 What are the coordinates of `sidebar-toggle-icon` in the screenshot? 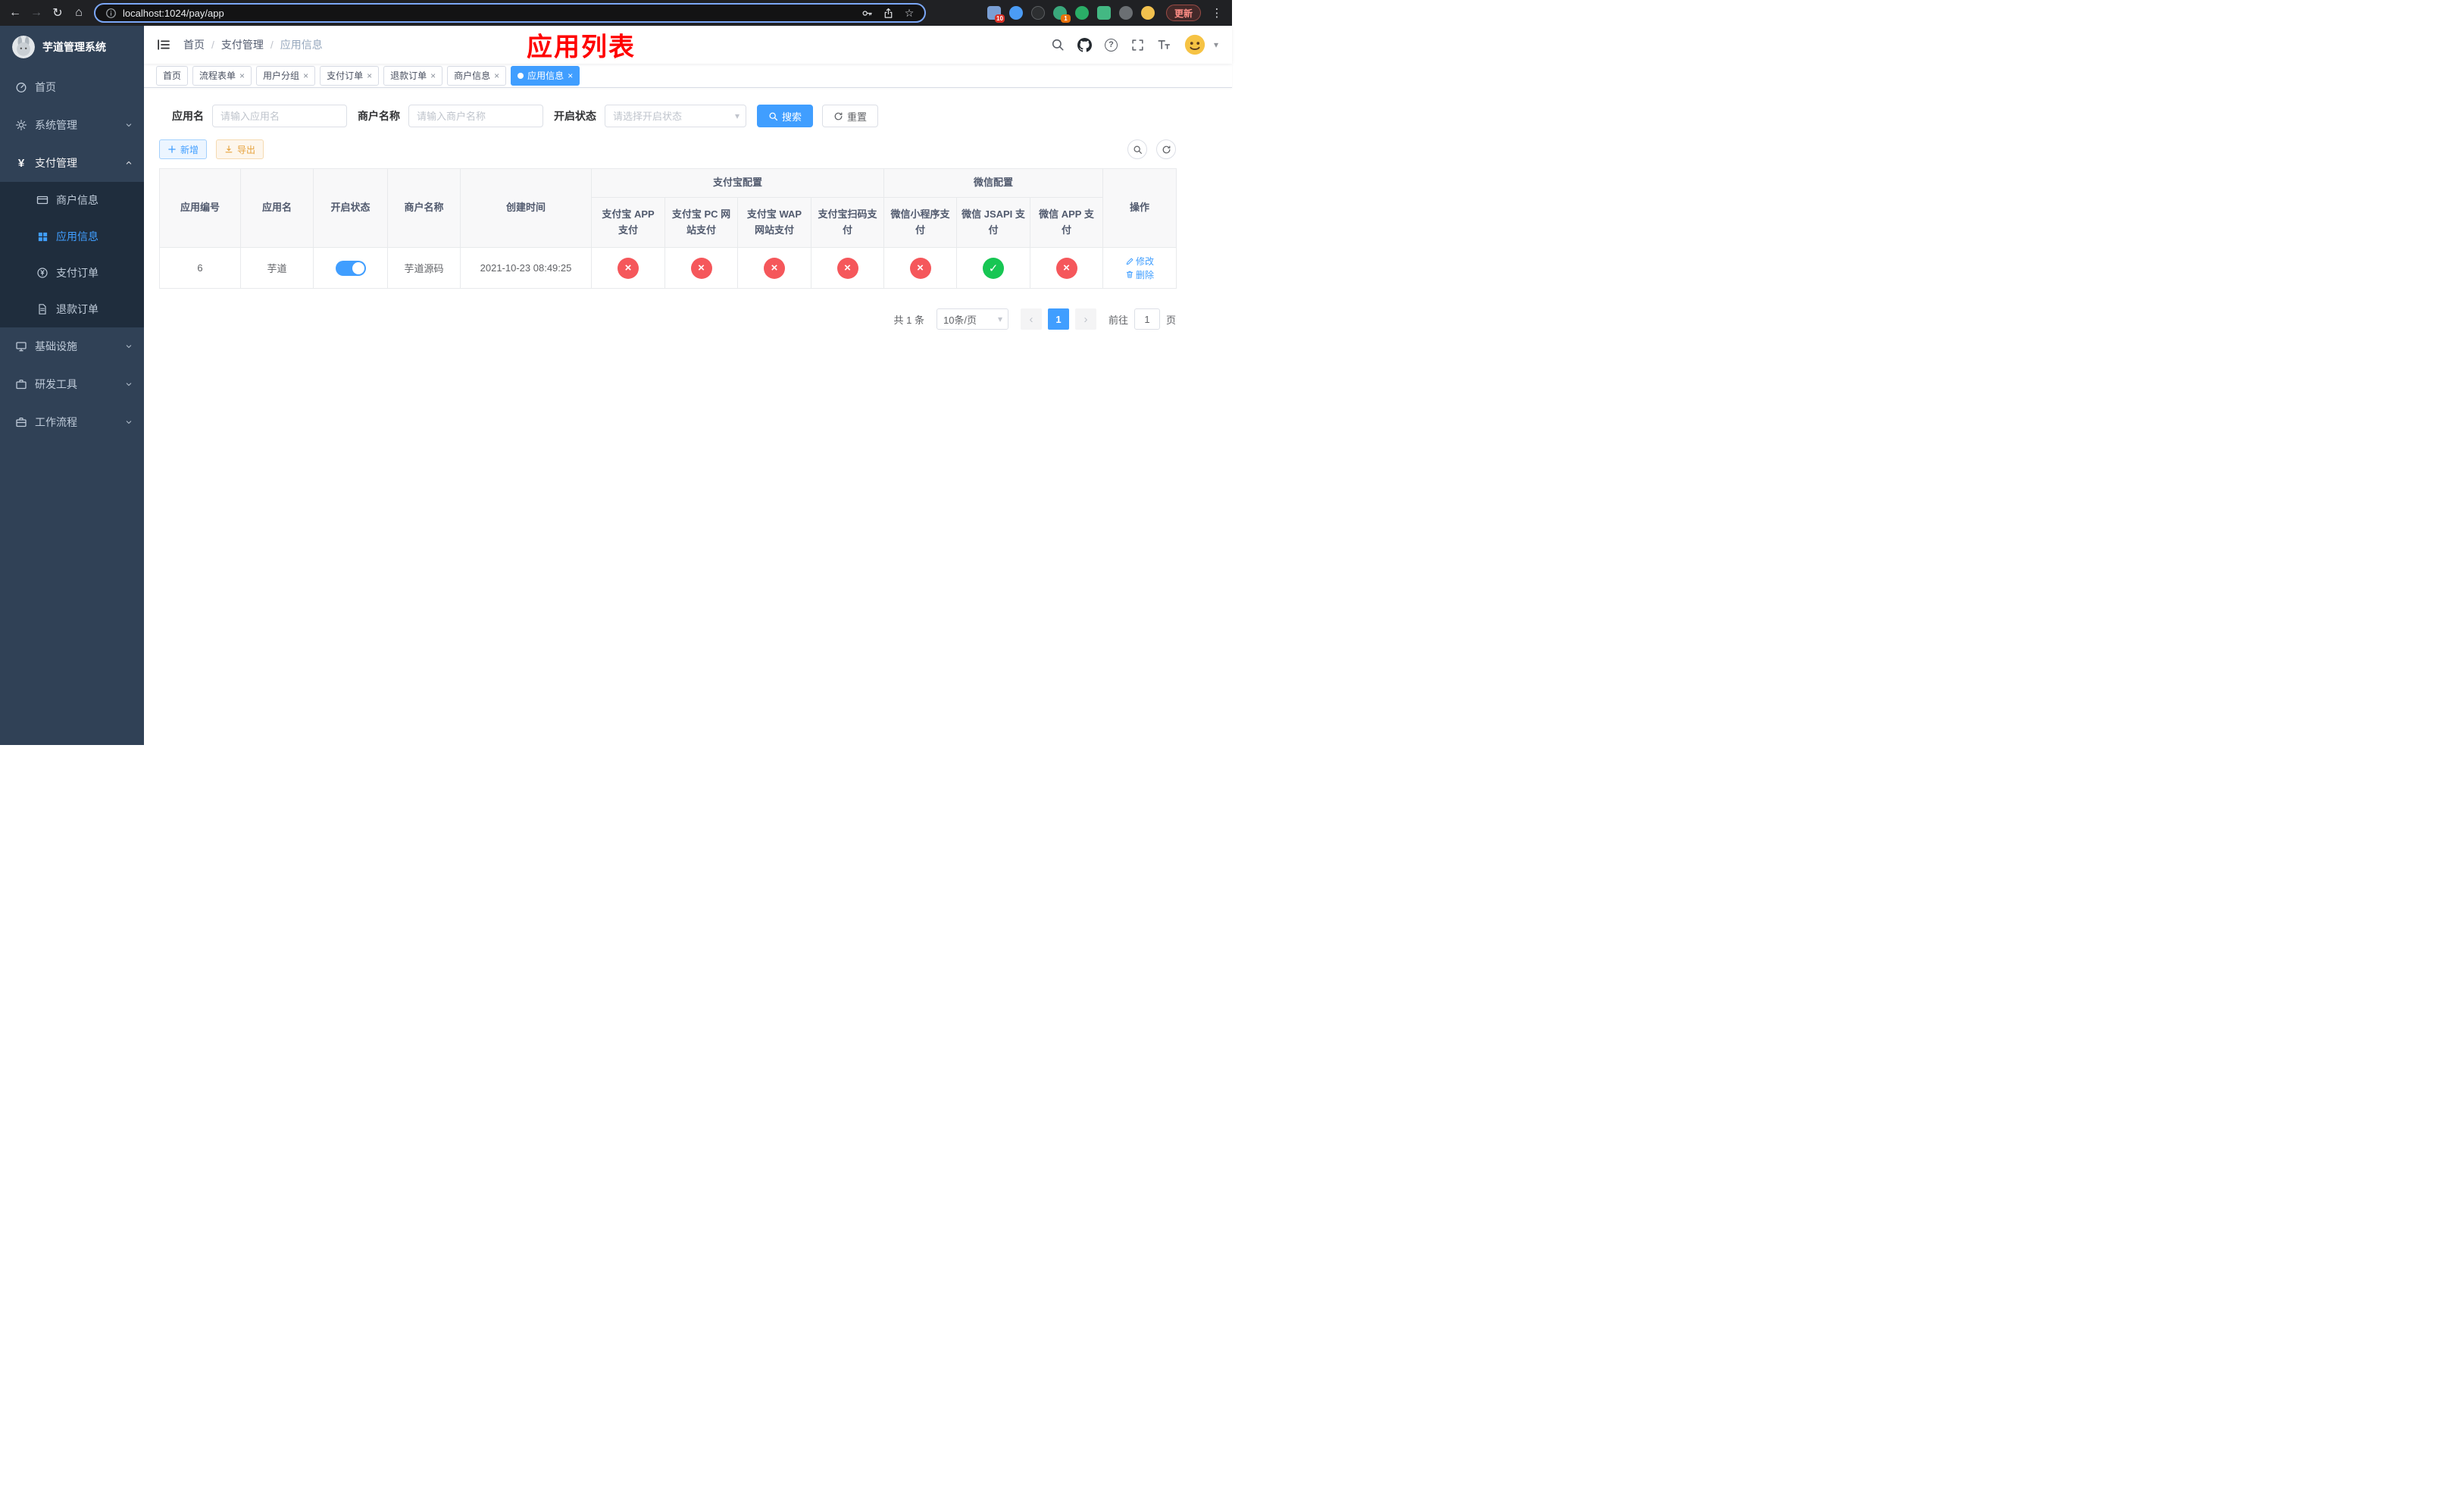 It's located at (163, 44).